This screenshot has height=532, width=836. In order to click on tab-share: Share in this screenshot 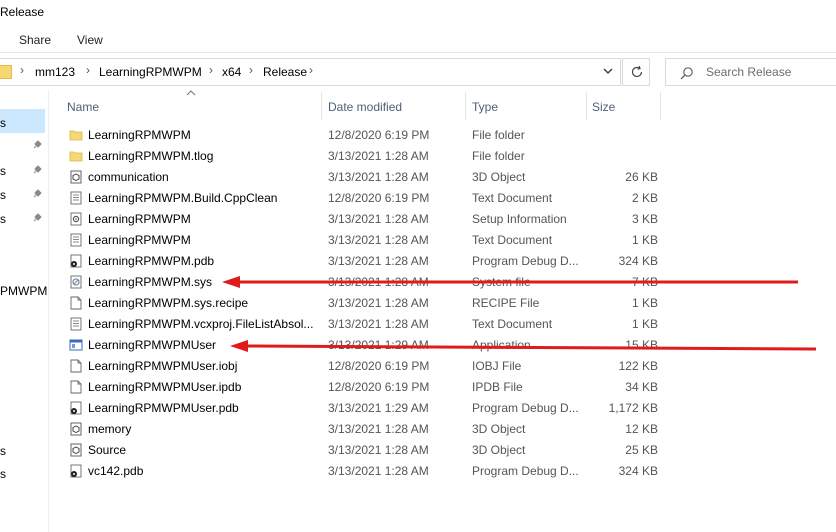, I will do `click(35, 40)`.